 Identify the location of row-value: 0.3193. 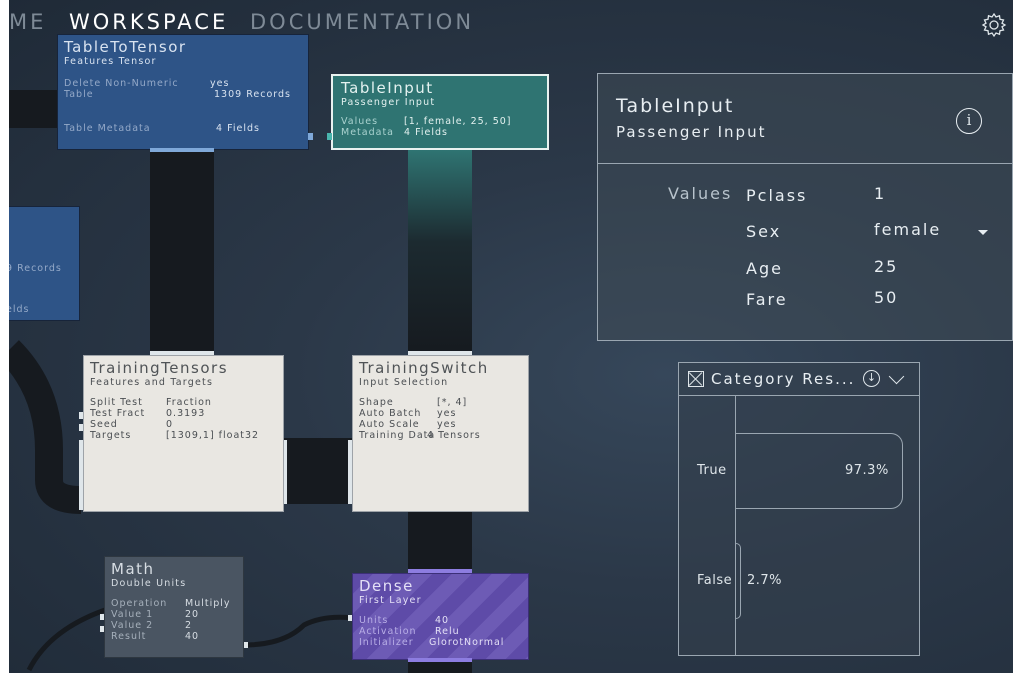
(186, 413).